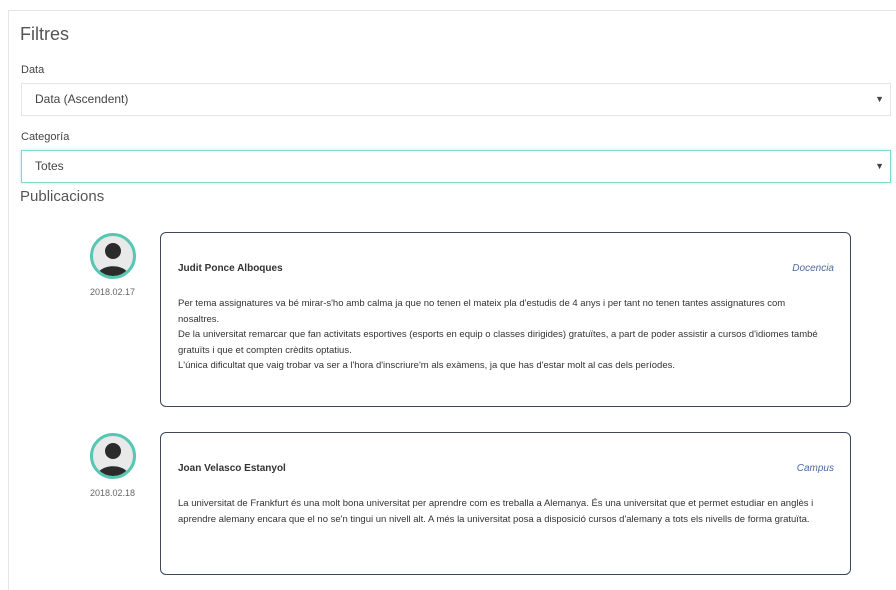  Describe the element at coordinates (113, 493) in the screenshot. I see `publication-date: 2018.02.18` at that location.